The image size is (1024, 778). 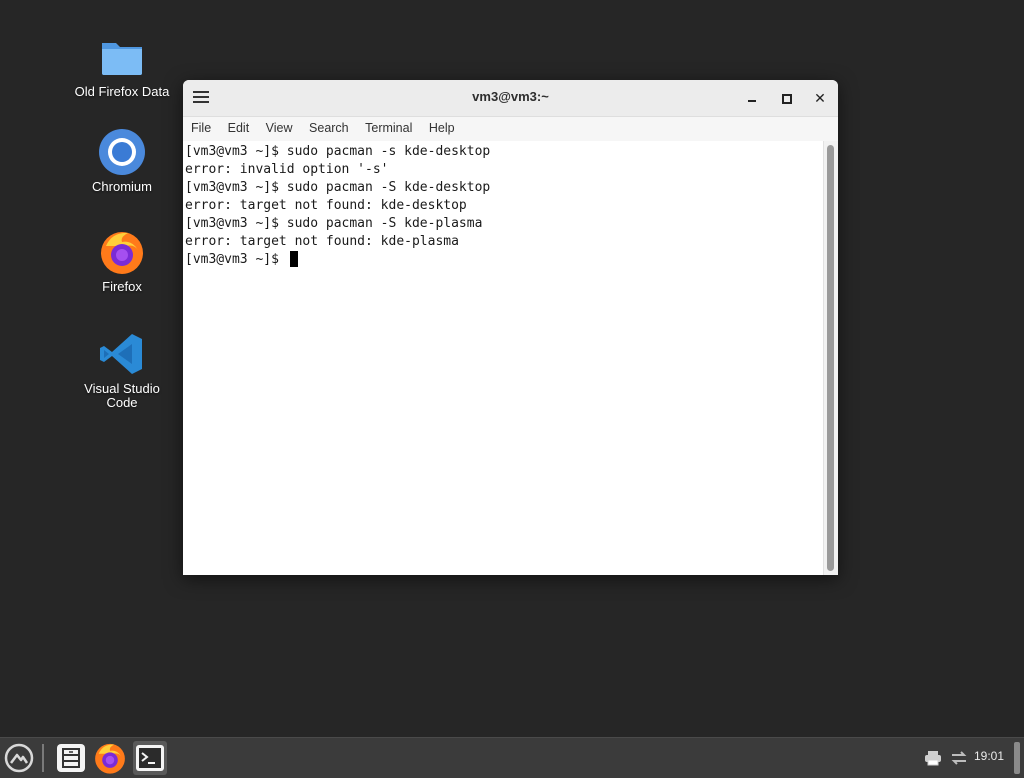 I want to click on file-manager-icon, so click(x=71, y=758).